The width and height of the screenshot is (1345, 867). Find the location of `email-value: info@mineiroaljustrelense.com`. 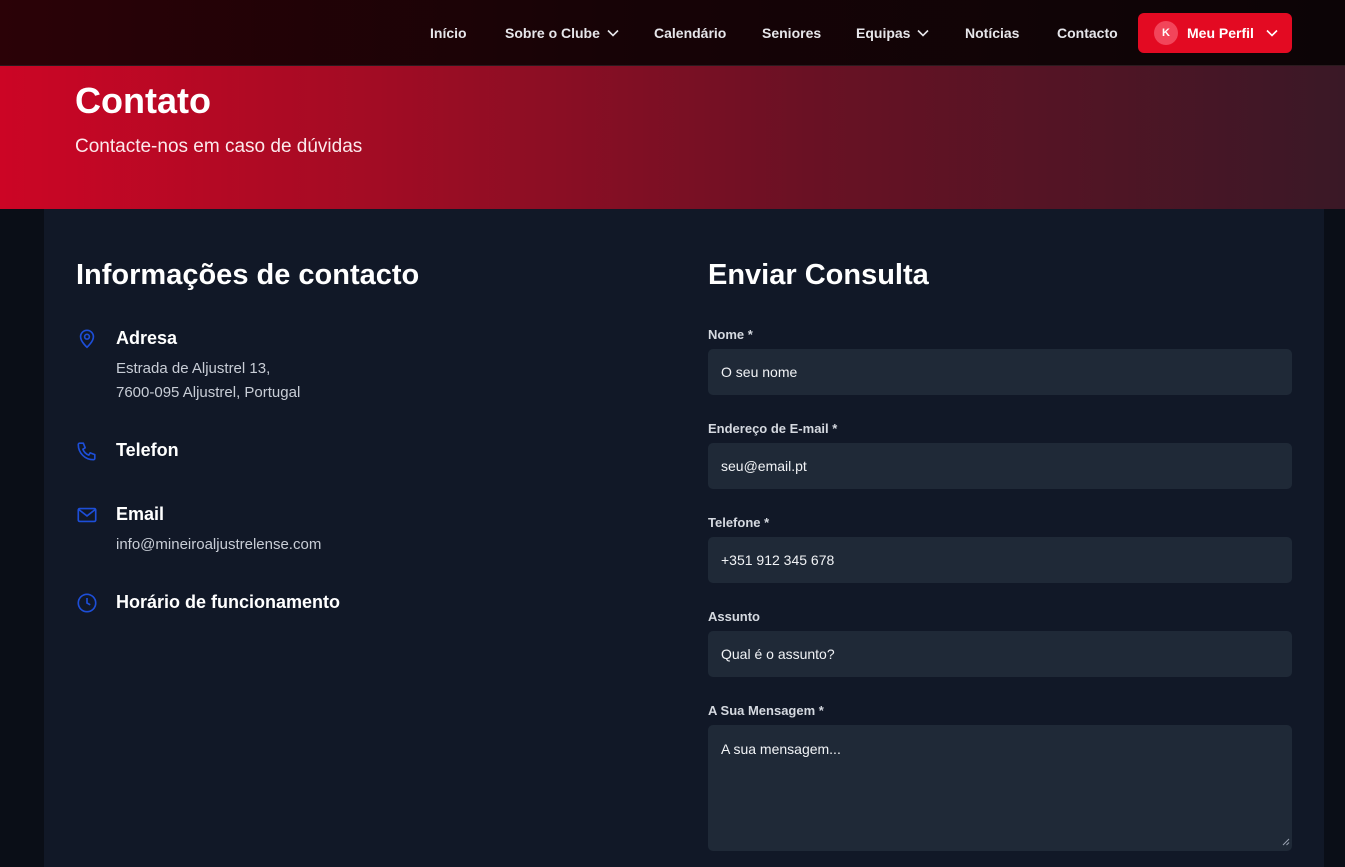

email-value: info@mineiroaljustrelense.com is located at coordinates (218, 545).